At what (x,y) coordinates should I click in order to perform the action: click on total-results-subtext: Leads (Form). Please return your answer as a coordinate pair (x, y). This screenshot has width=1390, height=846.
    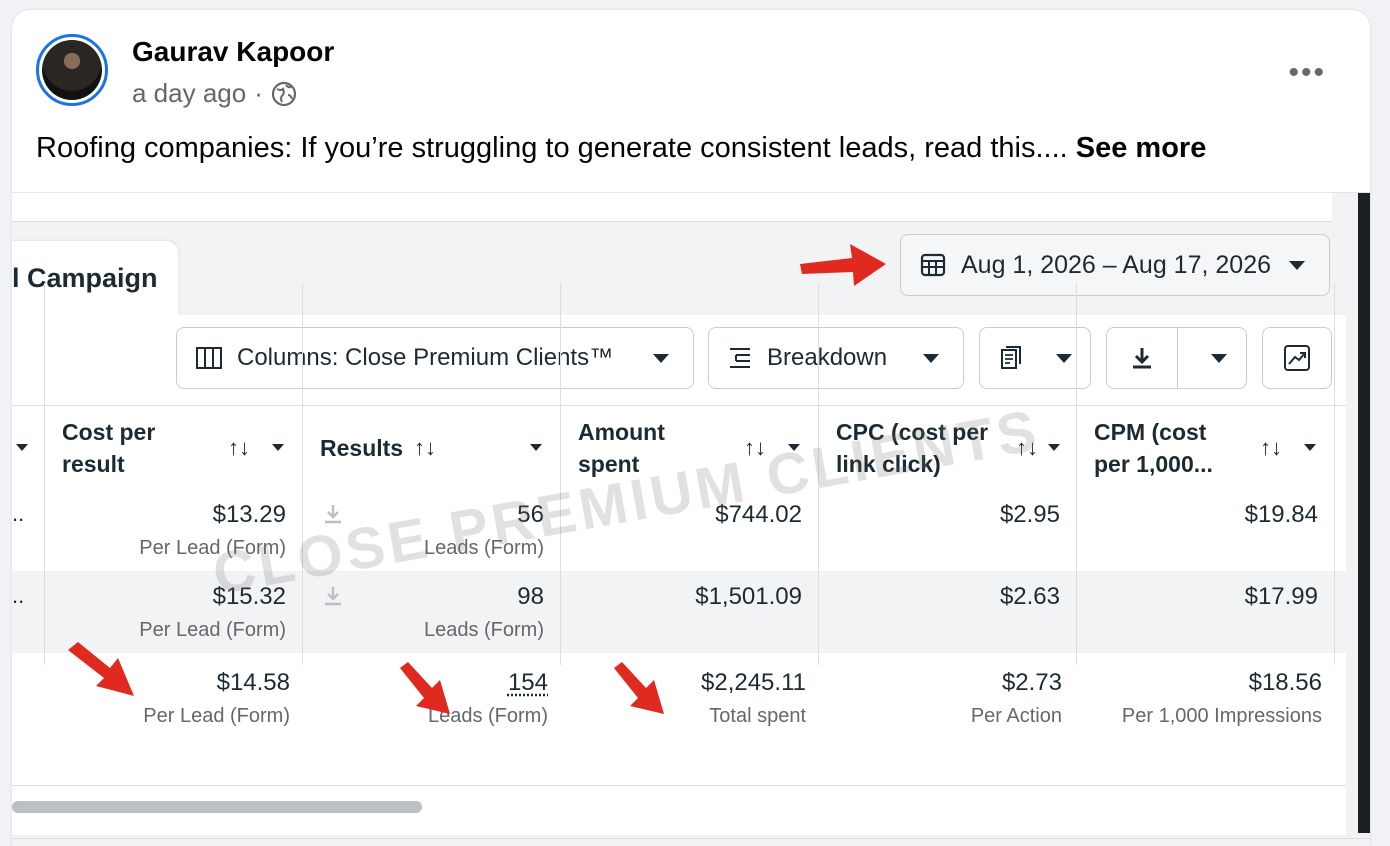
    Looking at the image, I should click on (487, 716).